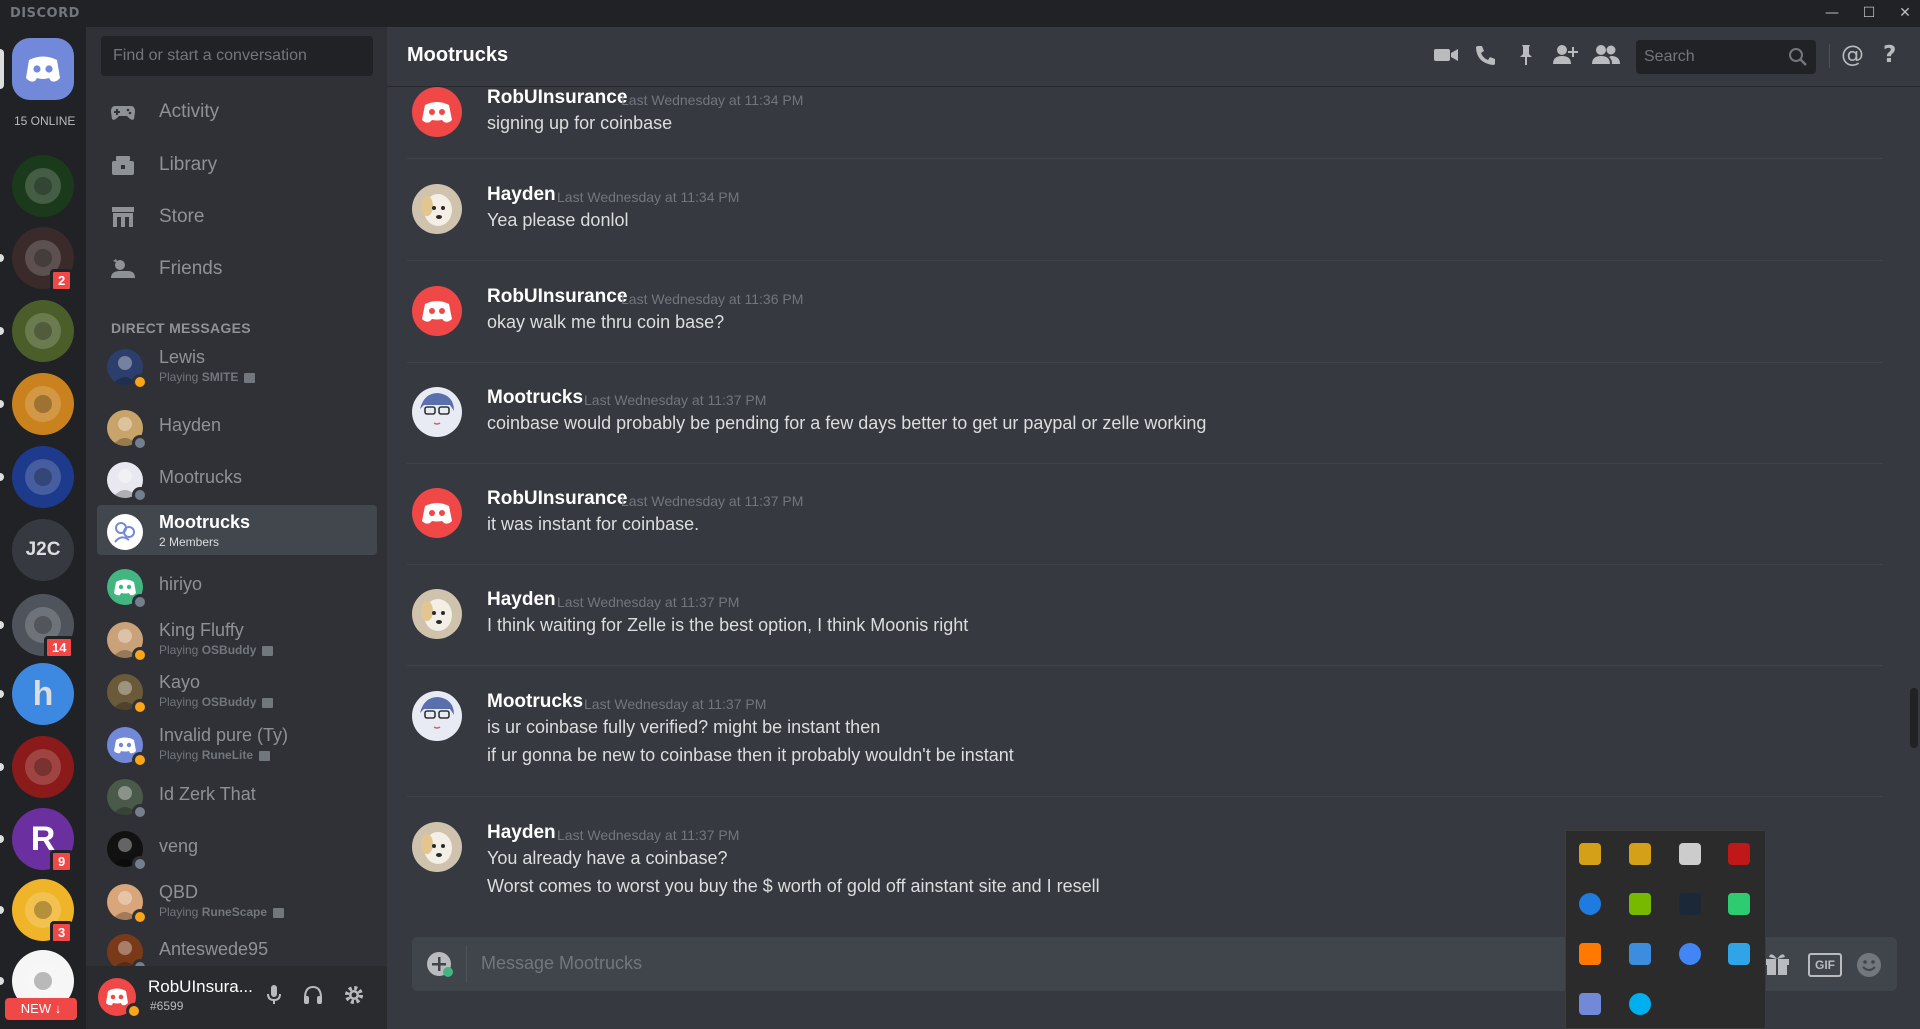 This screenshot has height=1029, width=1920. Describe the element at coordinates (1889, 55) in the screenshot. I see `help-icon: ?` at that location.